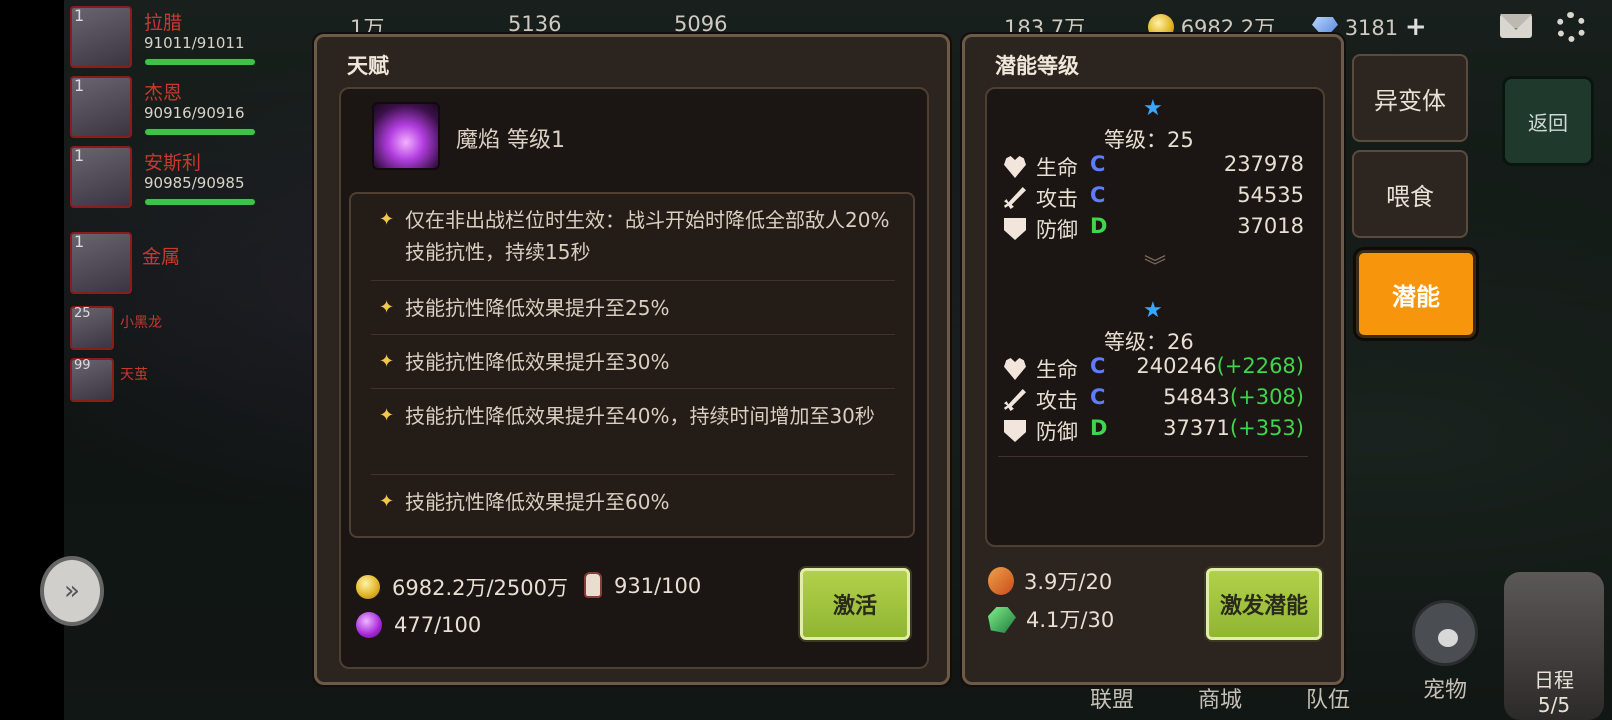  Describe the element at coordinates (1266, 428) in the screenshot. I see `stat-gain: (+353)` at that location.